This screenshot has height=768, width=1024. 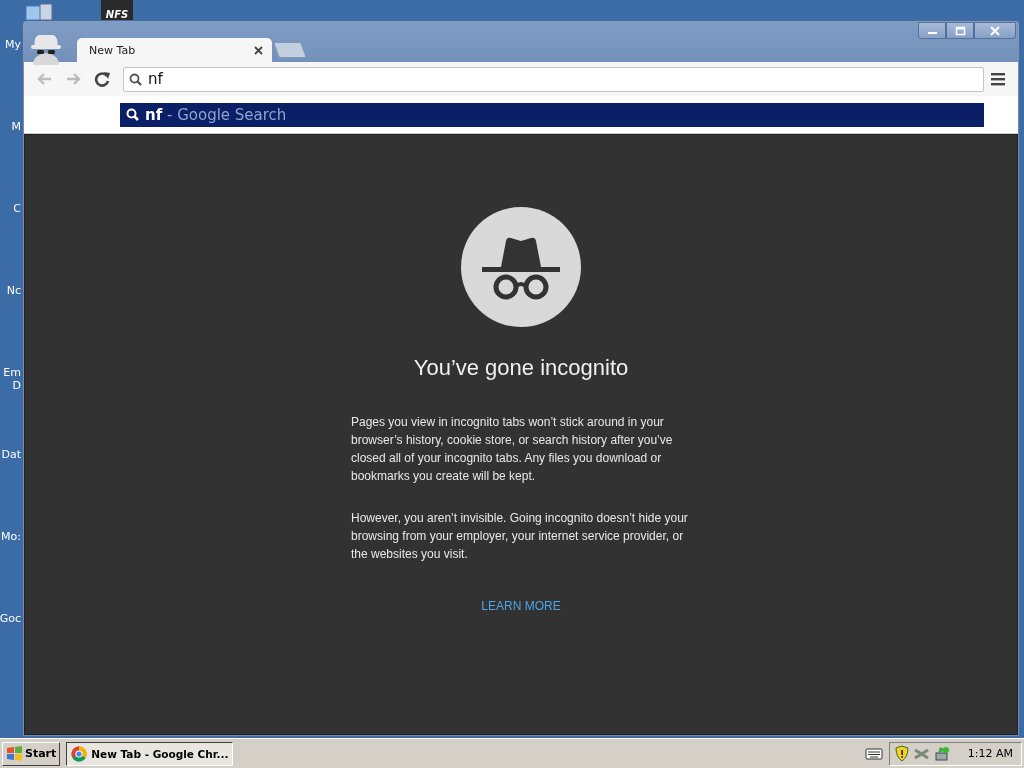 What do you see at coordinates (73, 79) in the screenshot?
I see `forward-arrow-icon` at bounding box center [73, 79].